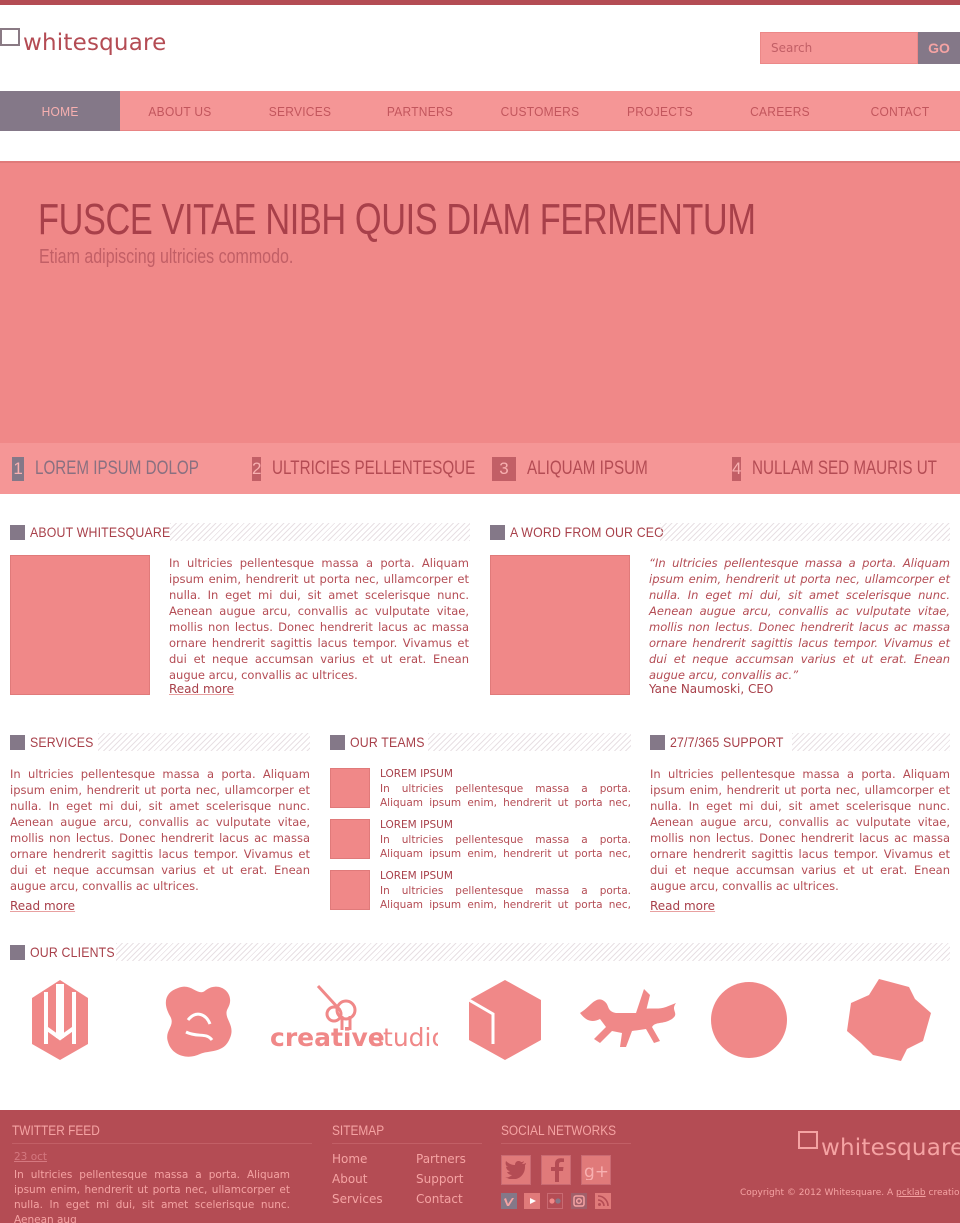 The height and width of the screenshot is (1223, 960). Describe the element at coordinates (420, 111) in the screenshot. I see `nav-item-partners: PARTNERS` at that location.